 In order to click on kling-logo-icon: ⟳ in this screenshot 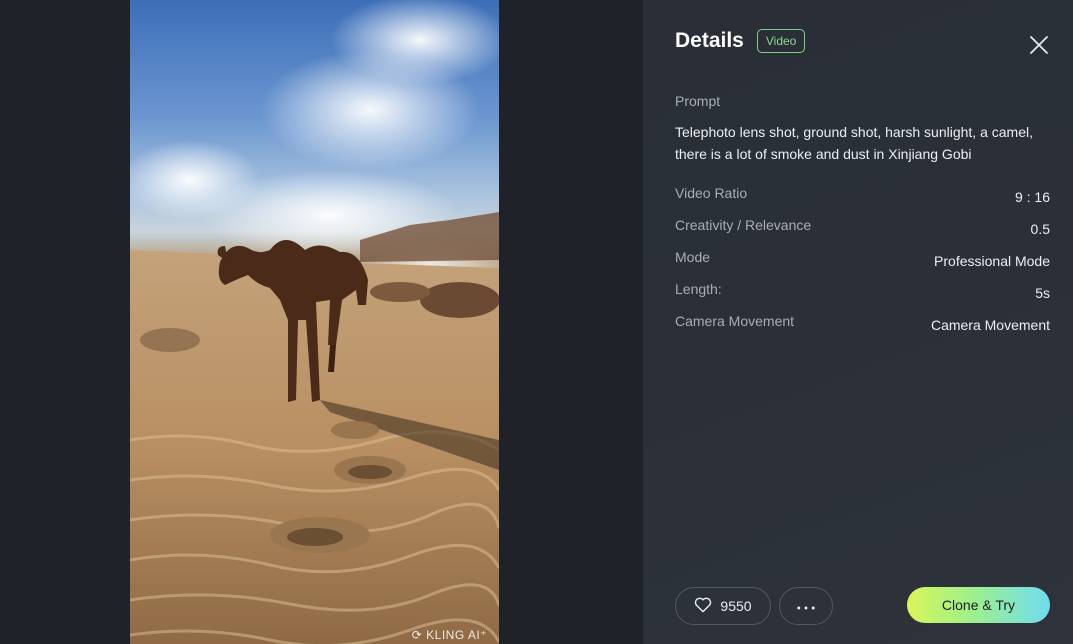, I will do `click(417, 635)`.